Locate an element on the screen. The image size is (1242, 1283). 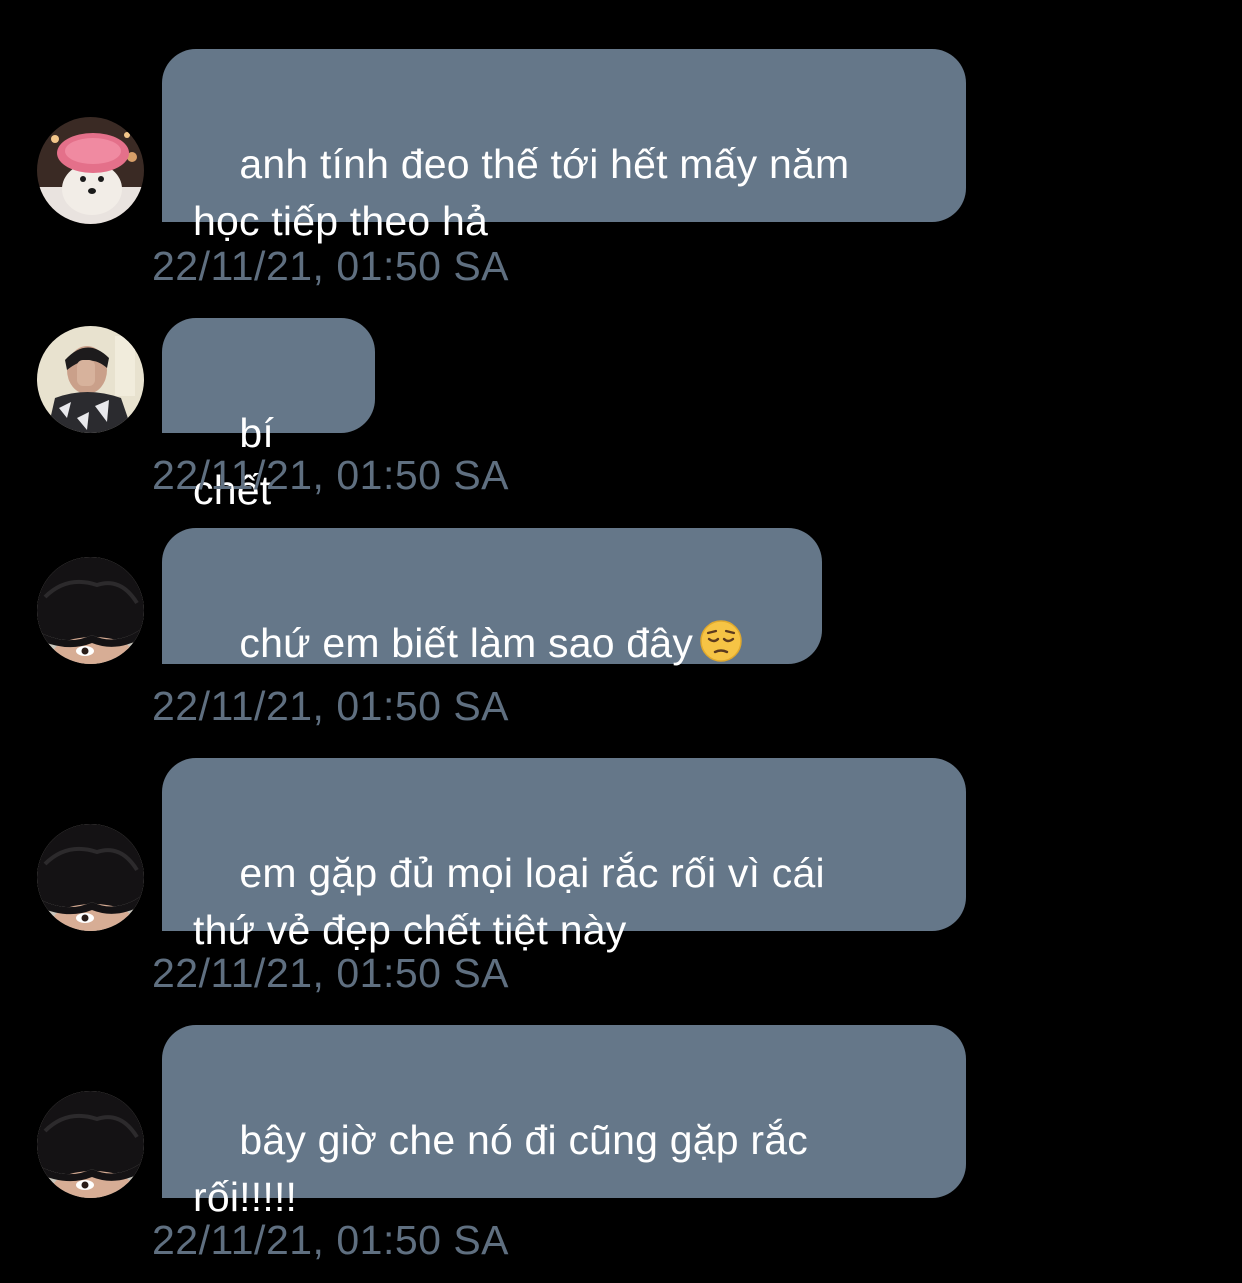
pensive-face-emoji is located at coordinates (721, 641).